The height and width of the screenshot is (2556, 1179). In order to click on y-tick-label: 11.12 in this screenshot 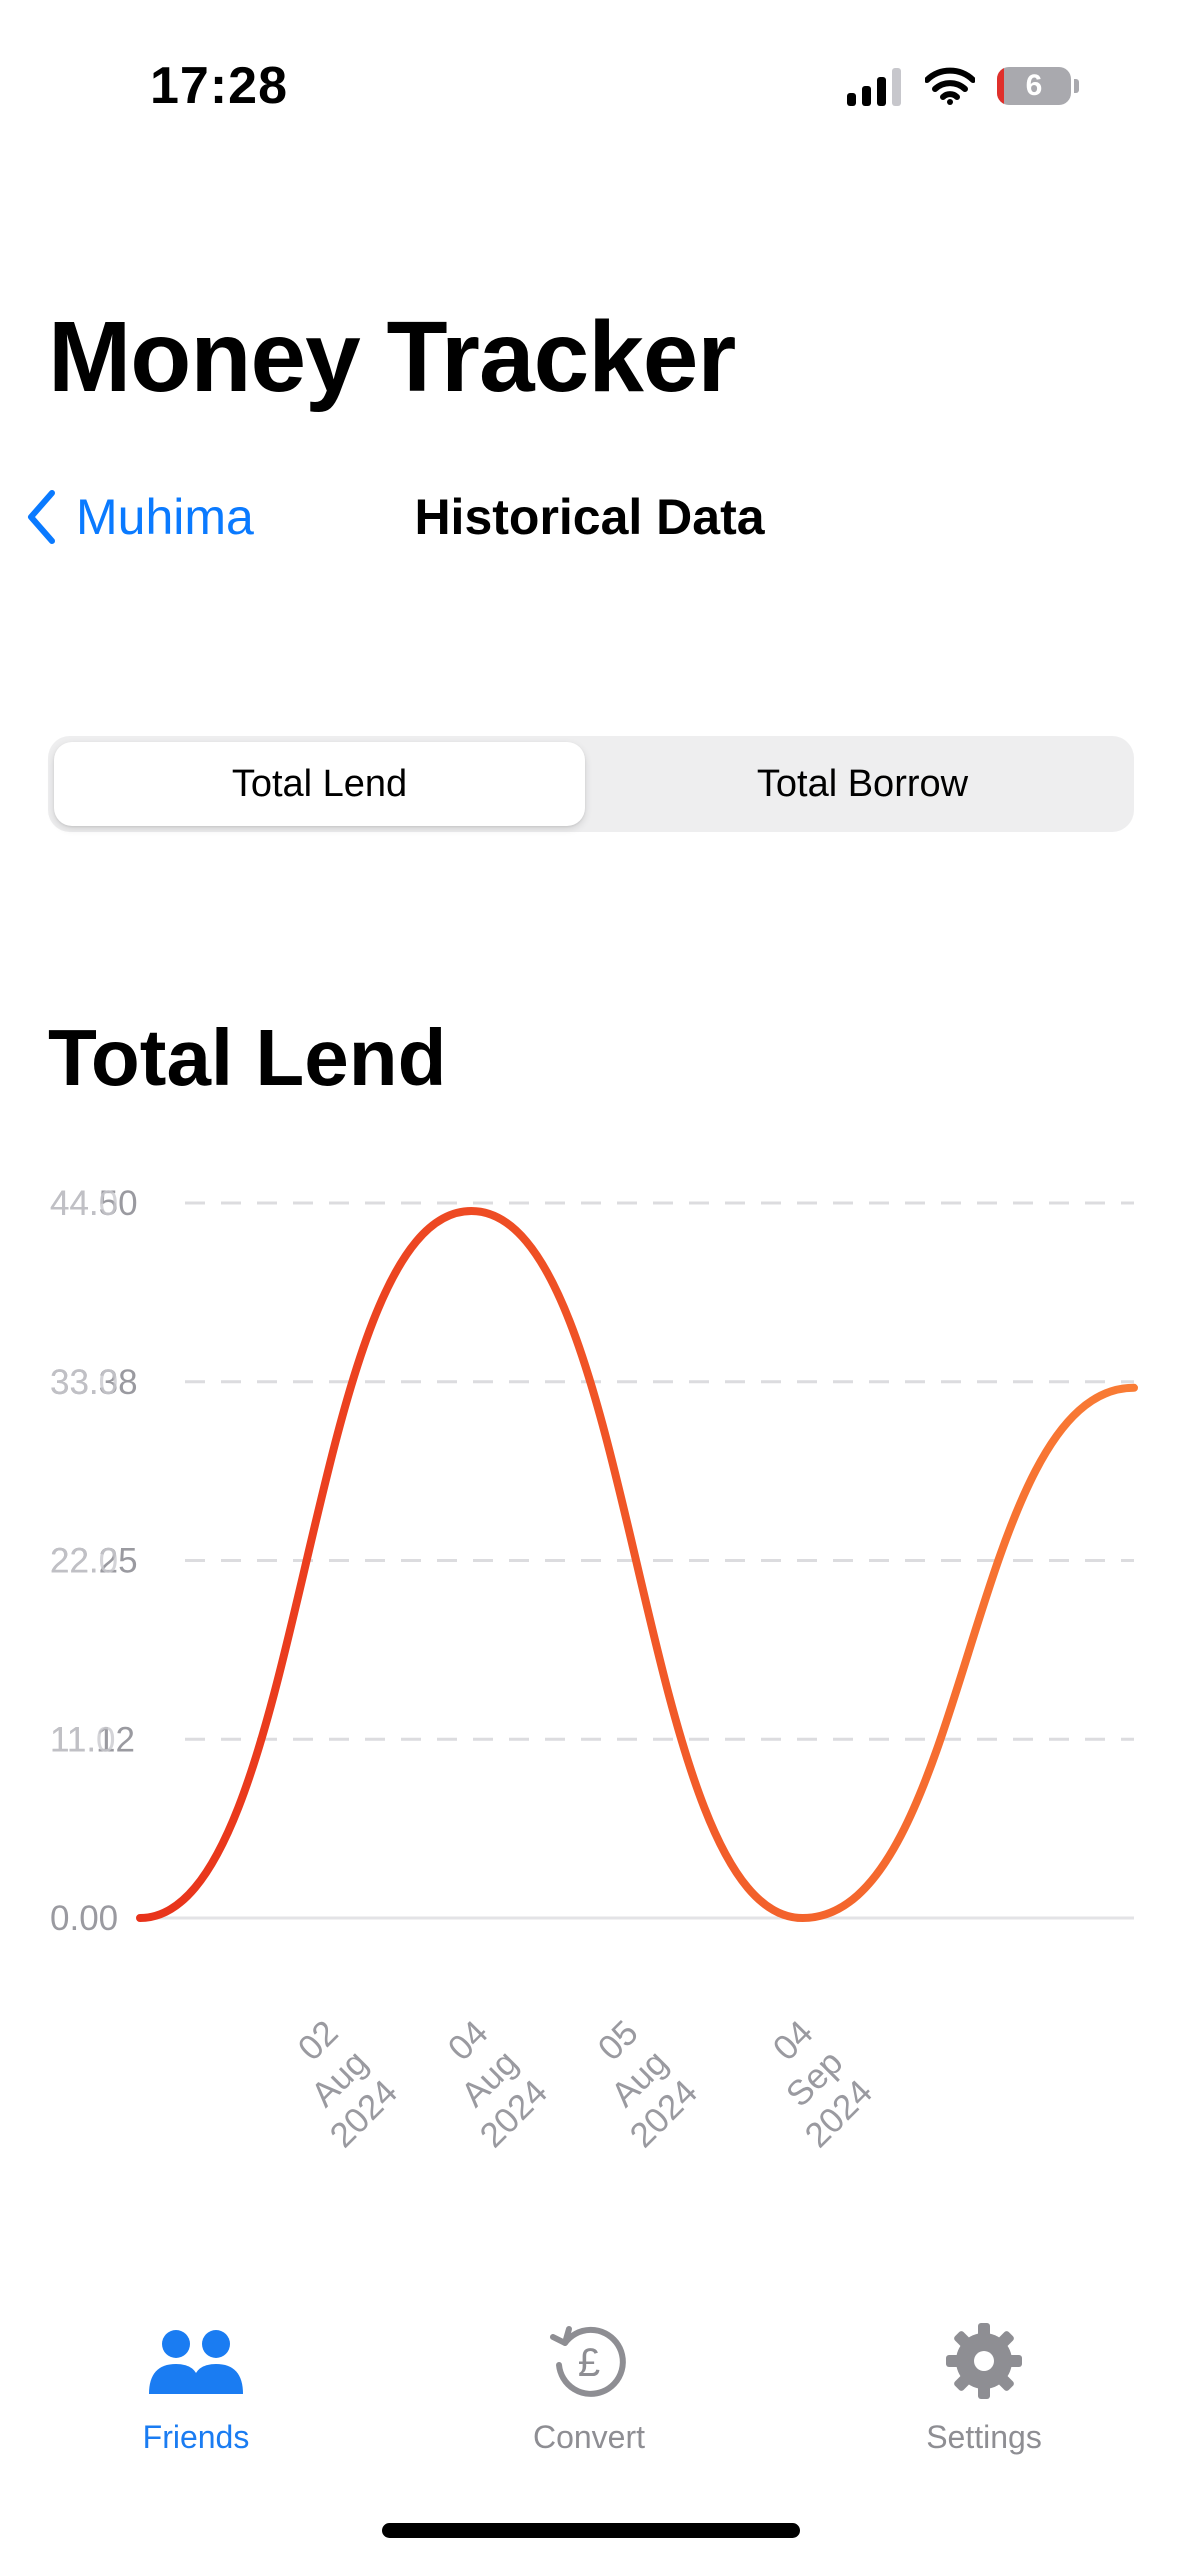, I will do `click(92, 1739)`.